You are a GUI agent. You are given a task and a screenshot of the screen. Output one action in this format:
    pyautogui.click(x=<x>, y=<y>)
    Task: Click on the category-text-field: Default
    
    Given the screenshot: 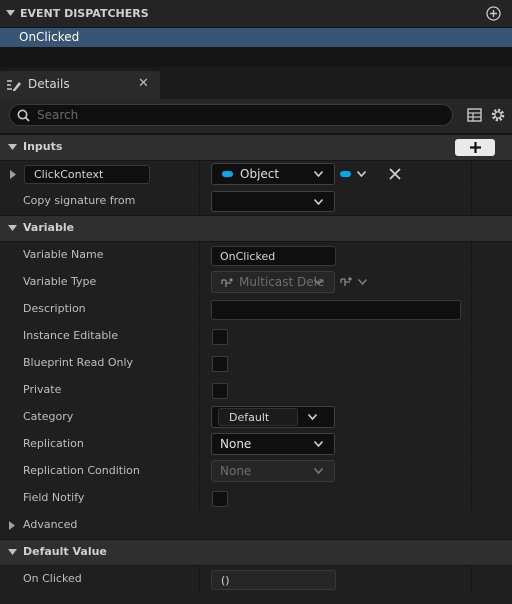 What is the action you would take?
    pyautogui.click(x=258, y=417)
    